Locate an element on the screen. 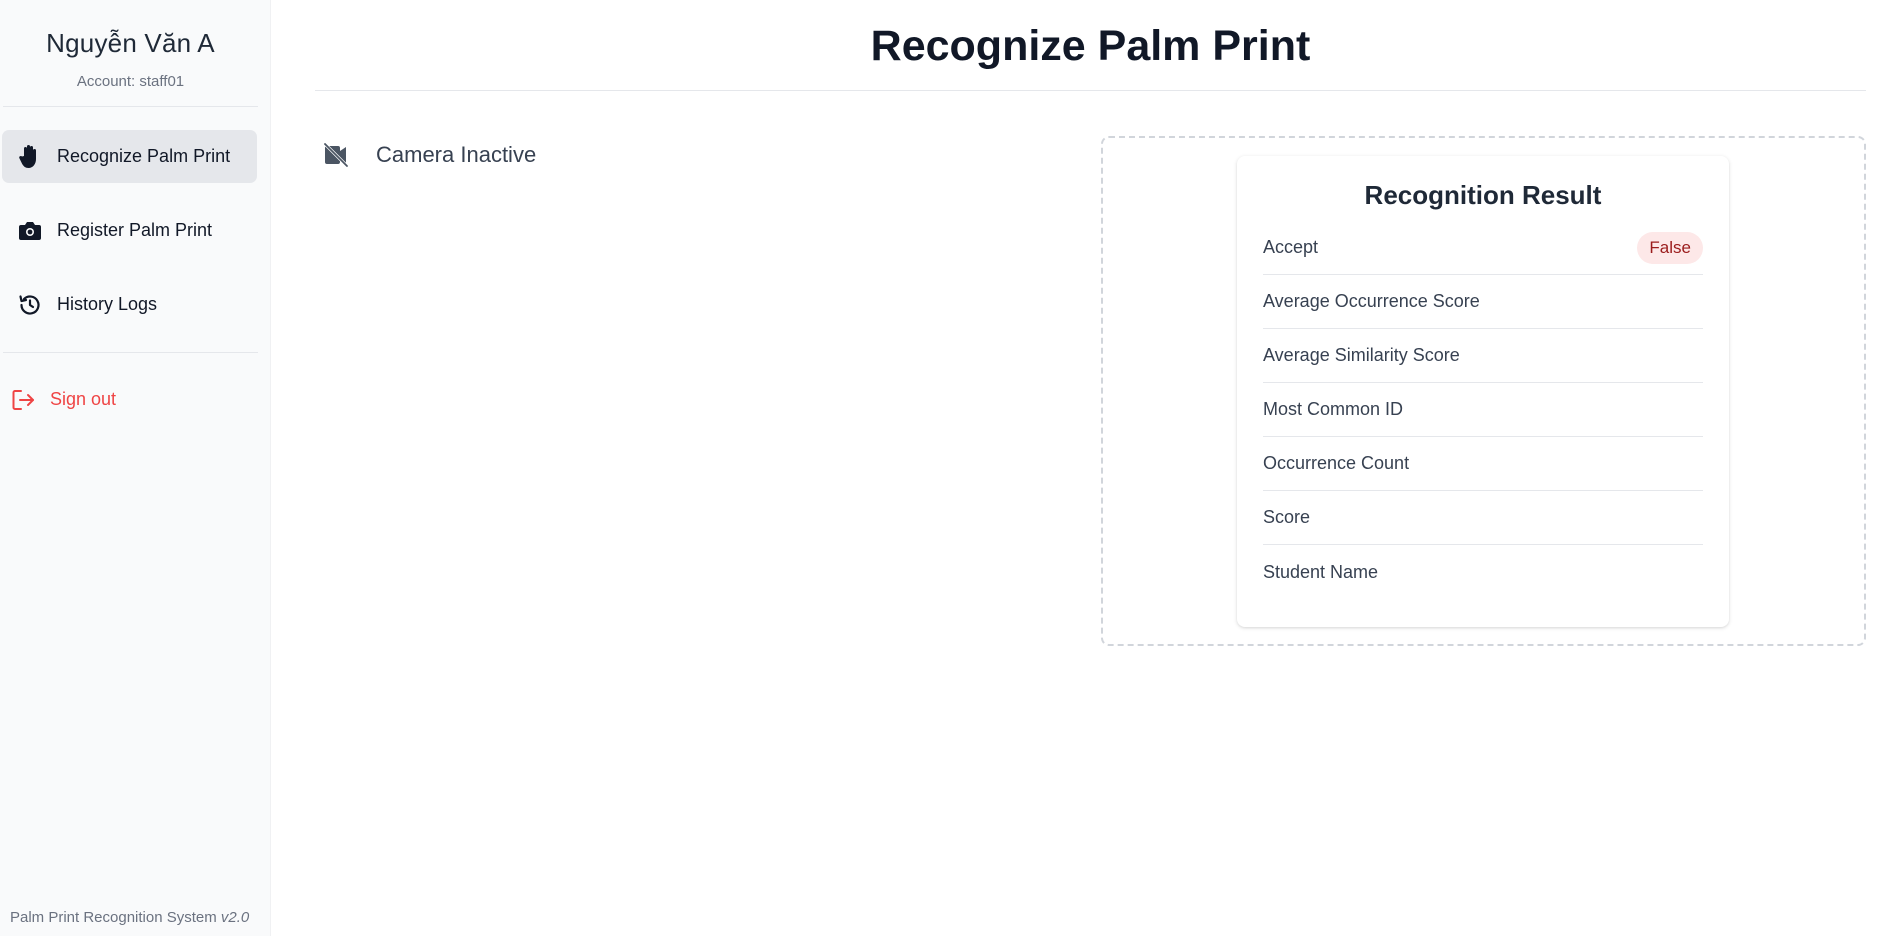 The width and height of the screenshot is (1898, 936). result-row-accept: Accept False is located at coordinates (1483, 248).